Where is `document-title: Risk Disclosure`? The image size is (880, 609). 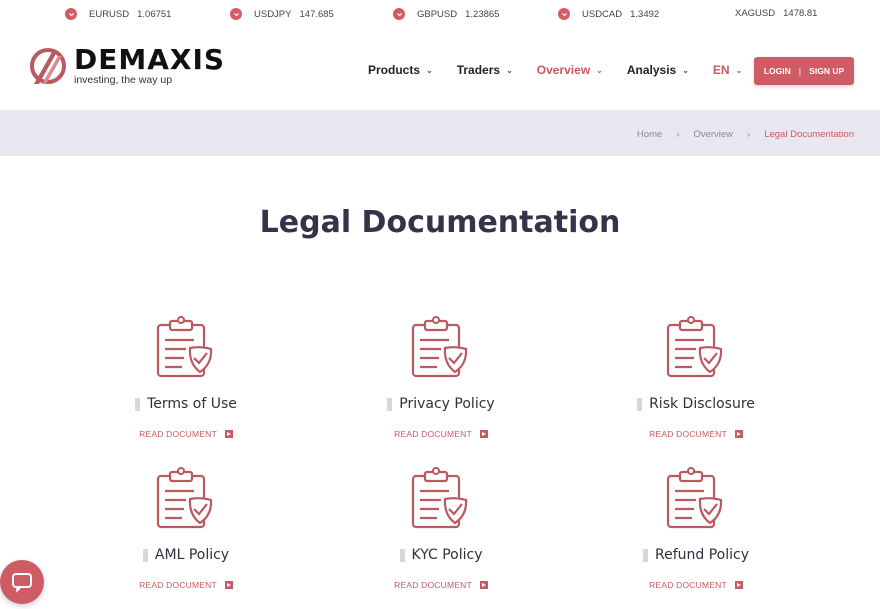 document-title: Risk Disclosure is located at coordinates (696, 404).